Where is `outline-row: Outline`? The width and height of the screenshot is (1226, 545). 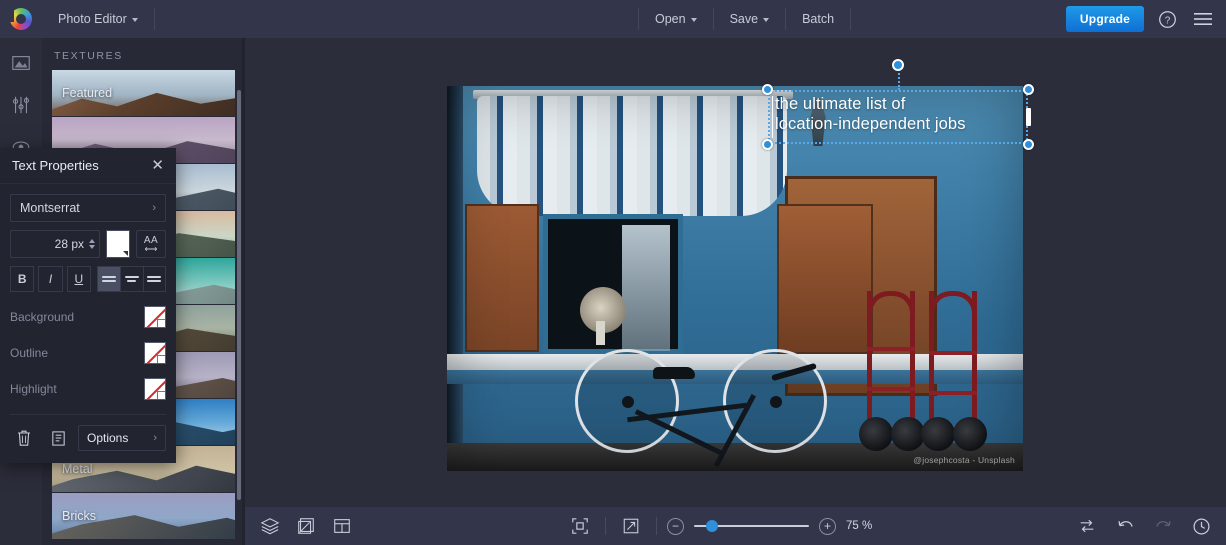 outline-row: Outline is located at coordinates (88, 353).